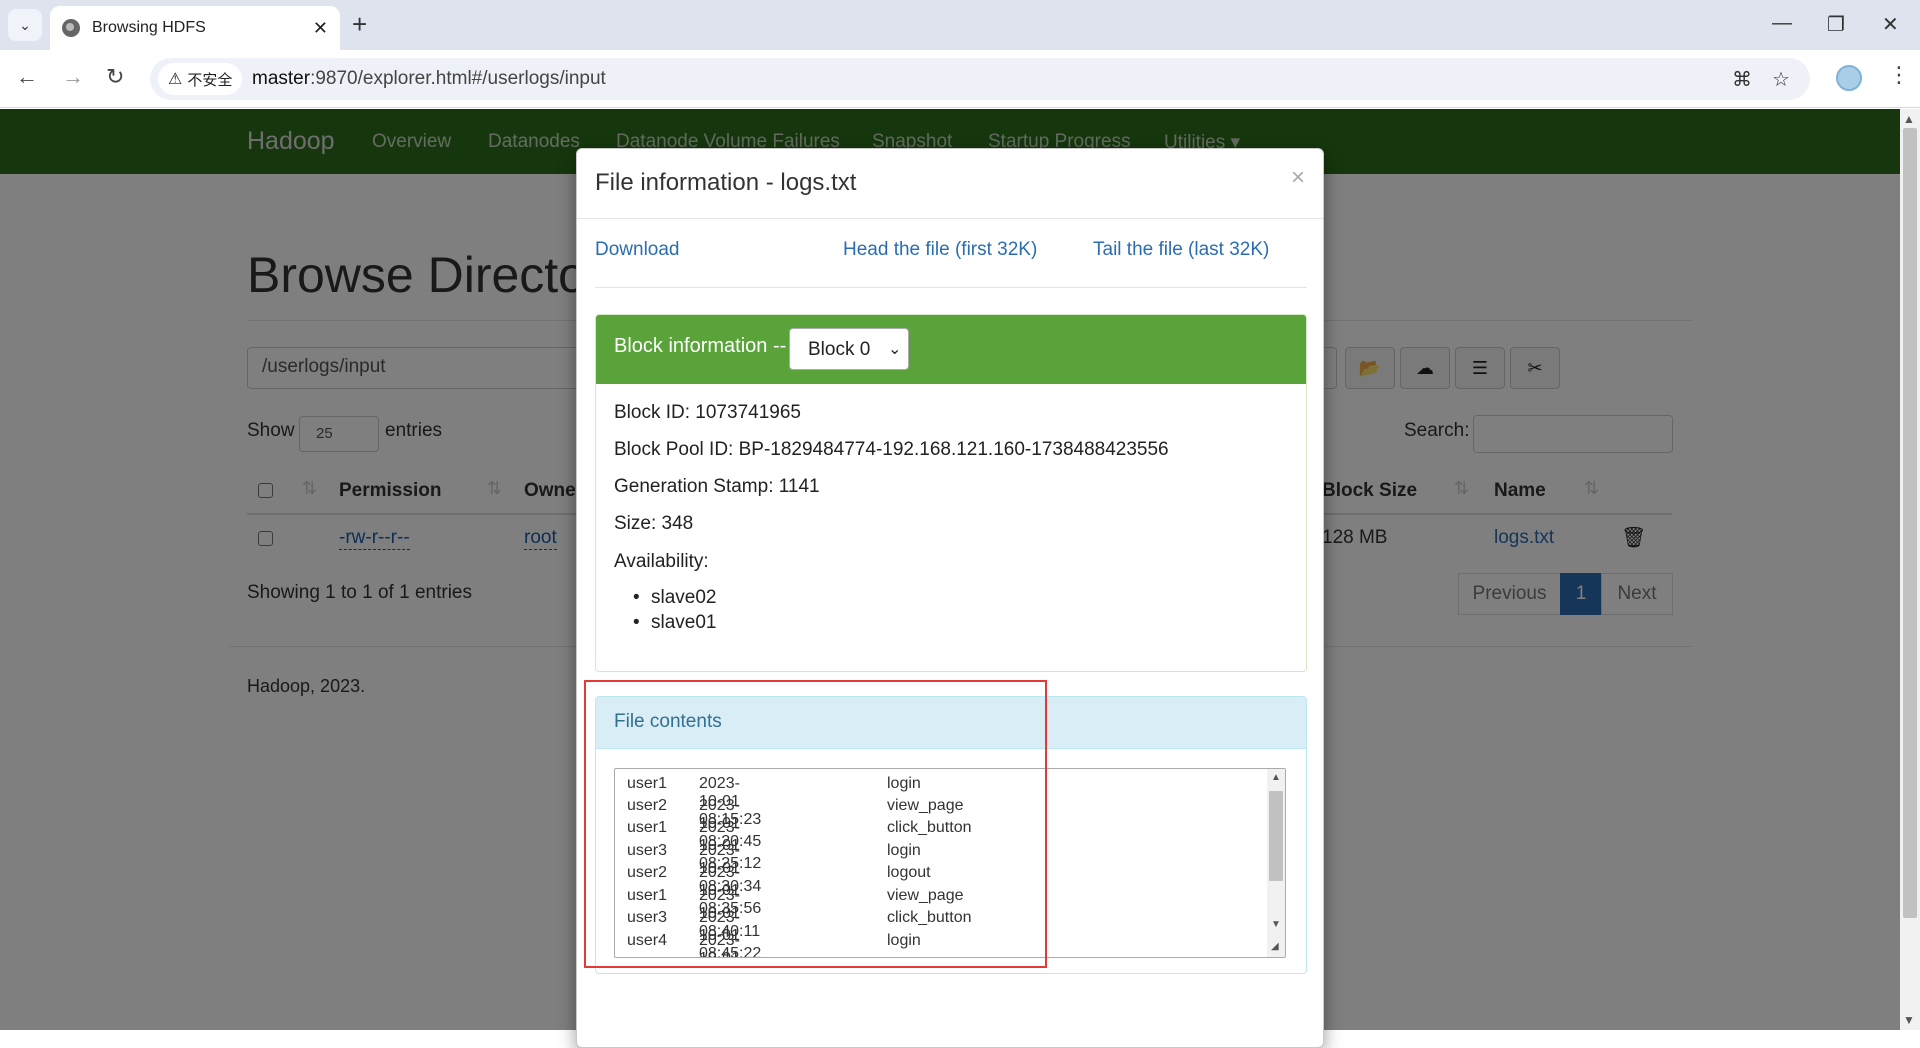 The width and height of the screenshot is (1920, 1048). Describe the element at coordinates (1782, 23) in the screenshot. I see `minimize-icon: —` at that location.